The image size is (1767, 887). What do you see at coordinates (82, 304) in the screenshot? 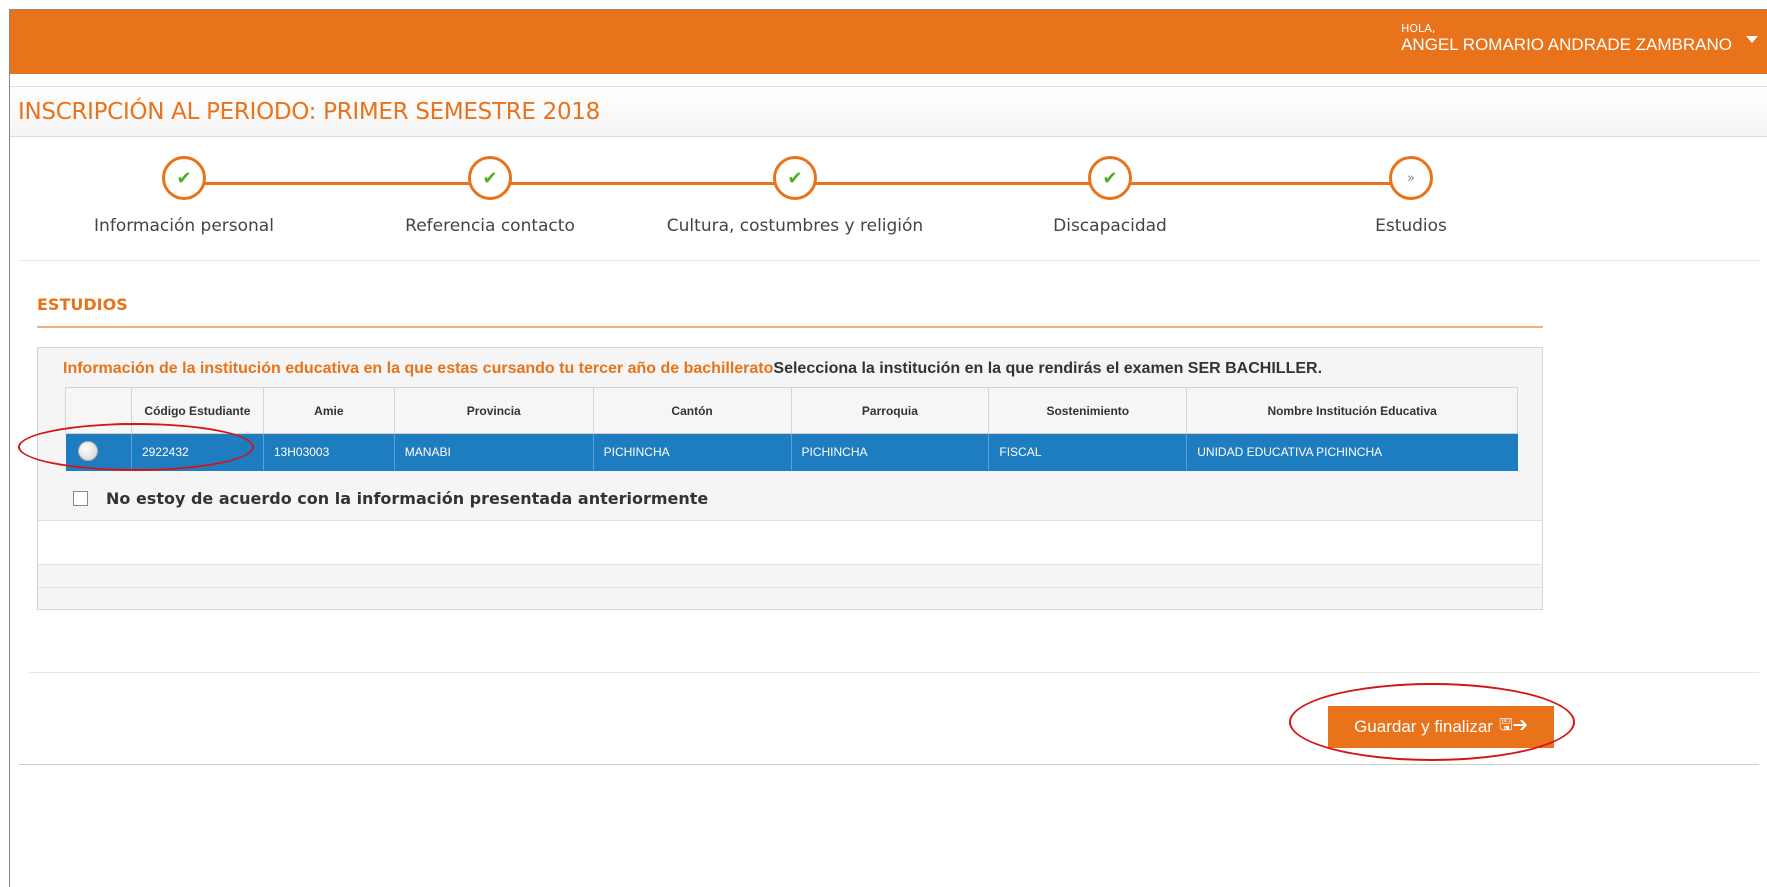
I see `section-title: ESTUDIOS` at bounding box center [82, 304].